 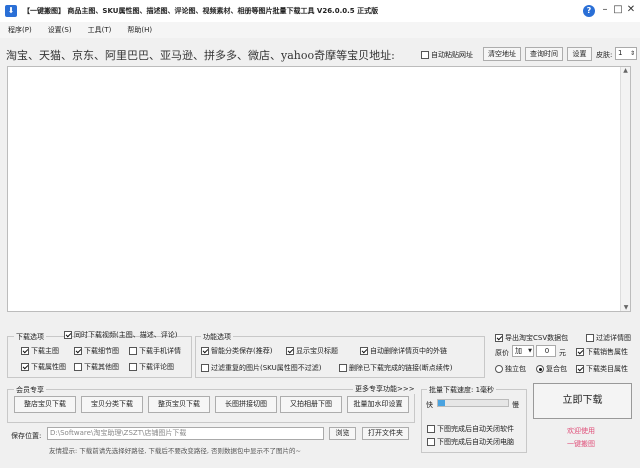 I want to click on export-csv-checkbox: 导出淘宝CSV数据包, so click(x=531, y=338).